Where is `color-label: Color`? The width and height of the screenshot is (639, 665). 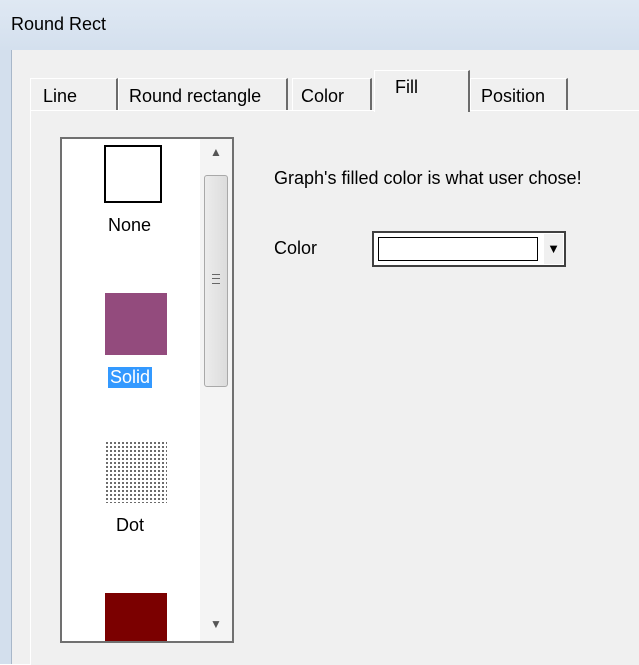
color-label: Color is located at coordinates (296, 248).